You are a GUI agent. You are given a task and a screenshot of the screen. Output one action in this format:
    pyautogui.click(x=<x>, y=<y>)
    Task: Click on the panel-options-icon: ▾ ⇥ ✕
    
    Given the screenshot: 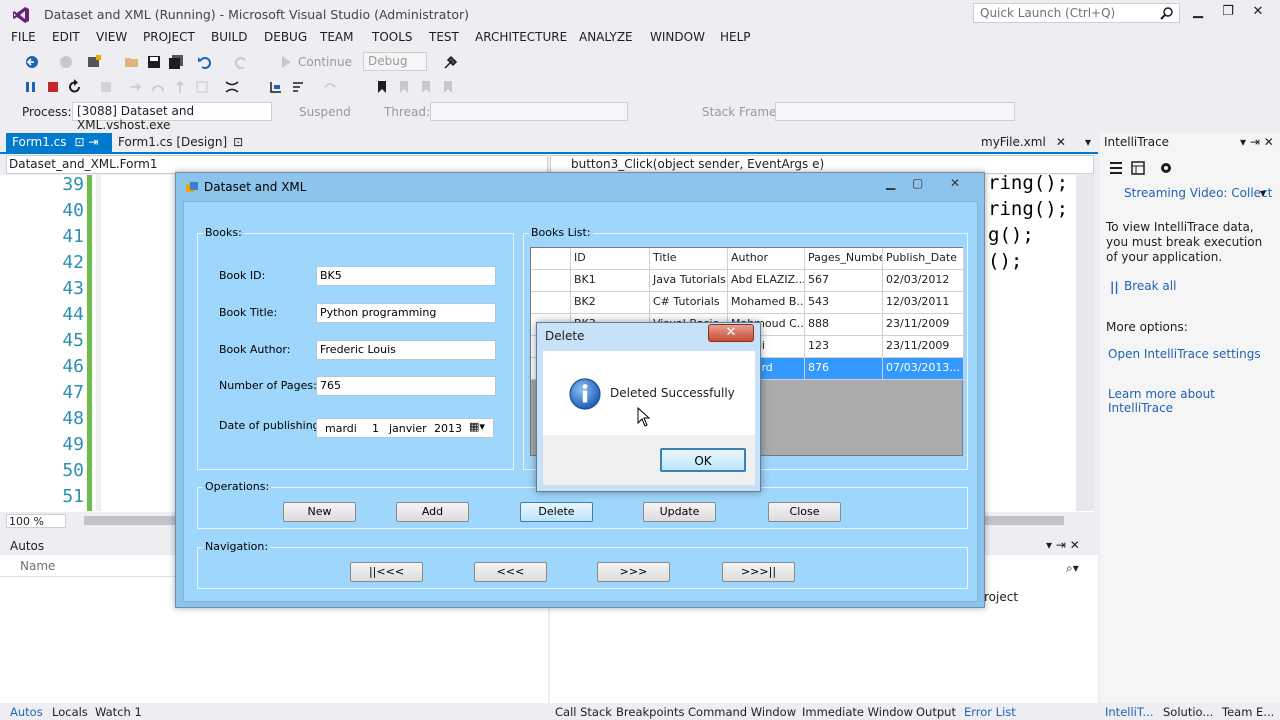 What is the action you would take?
    pyautogui.click(x=1063, y=545)
    